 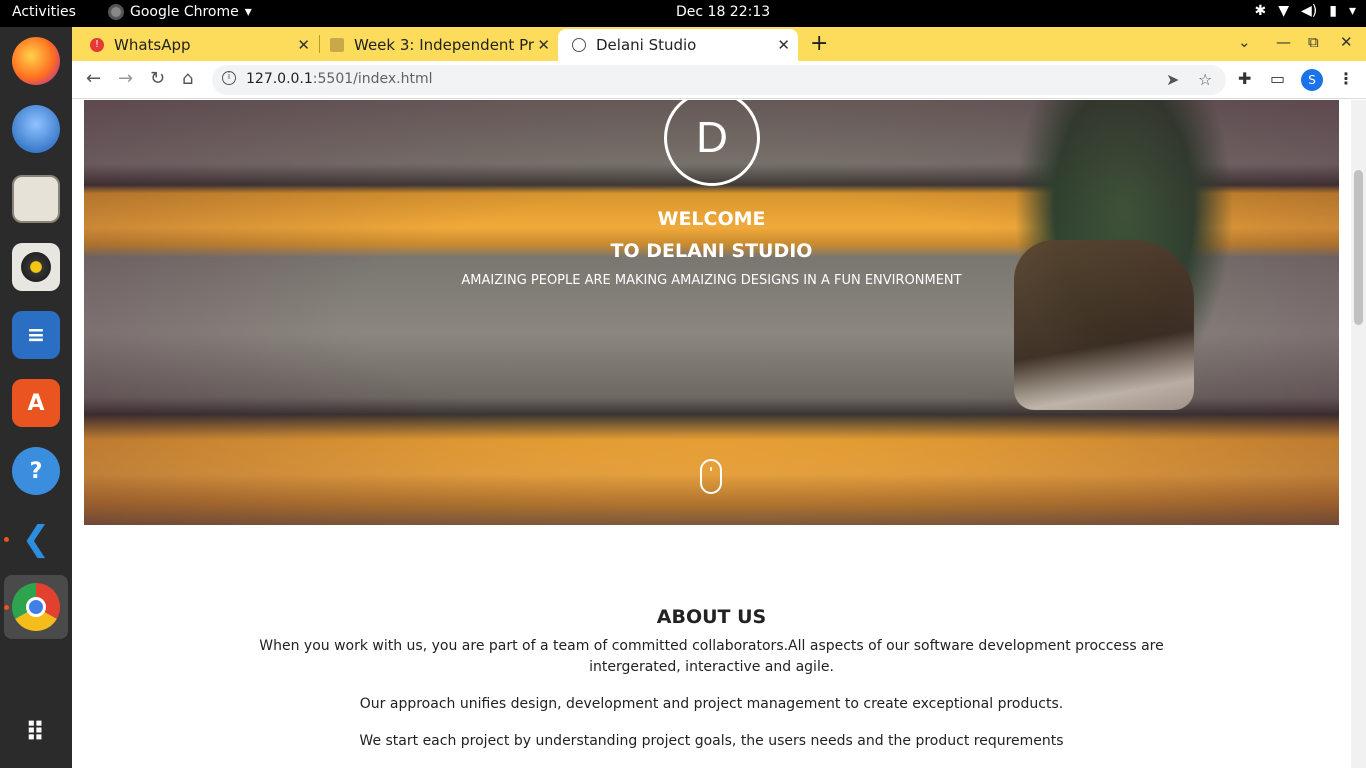 What do you see at coordinates (711, 251) in the screenshot?
I see `welcome-subheading: TO DELANI STUDIO` at bounding box center [711, 251].